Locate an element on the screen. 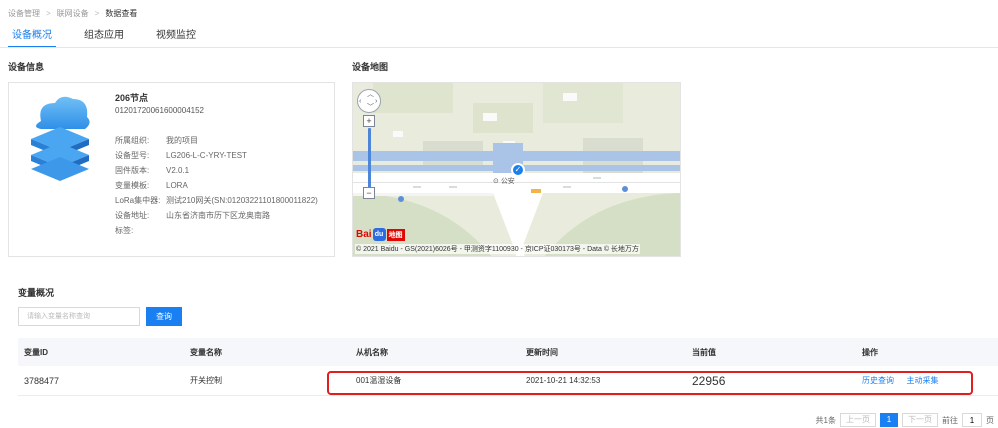  breadcrumb: 设备管理 > 联网设备 > 数据查看 is located at coordinates (72, 13).